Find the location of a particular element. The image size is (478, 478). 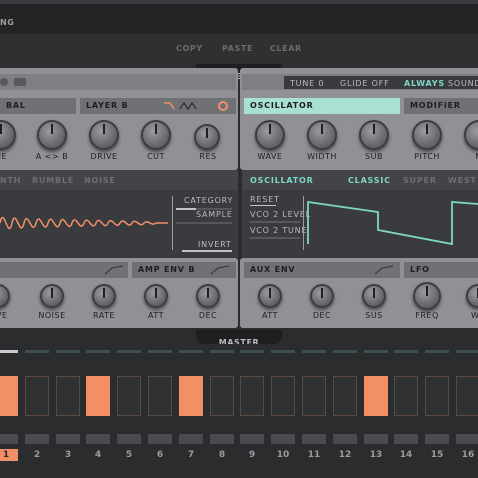

invert-toggle is located at coordinates (207, 251).